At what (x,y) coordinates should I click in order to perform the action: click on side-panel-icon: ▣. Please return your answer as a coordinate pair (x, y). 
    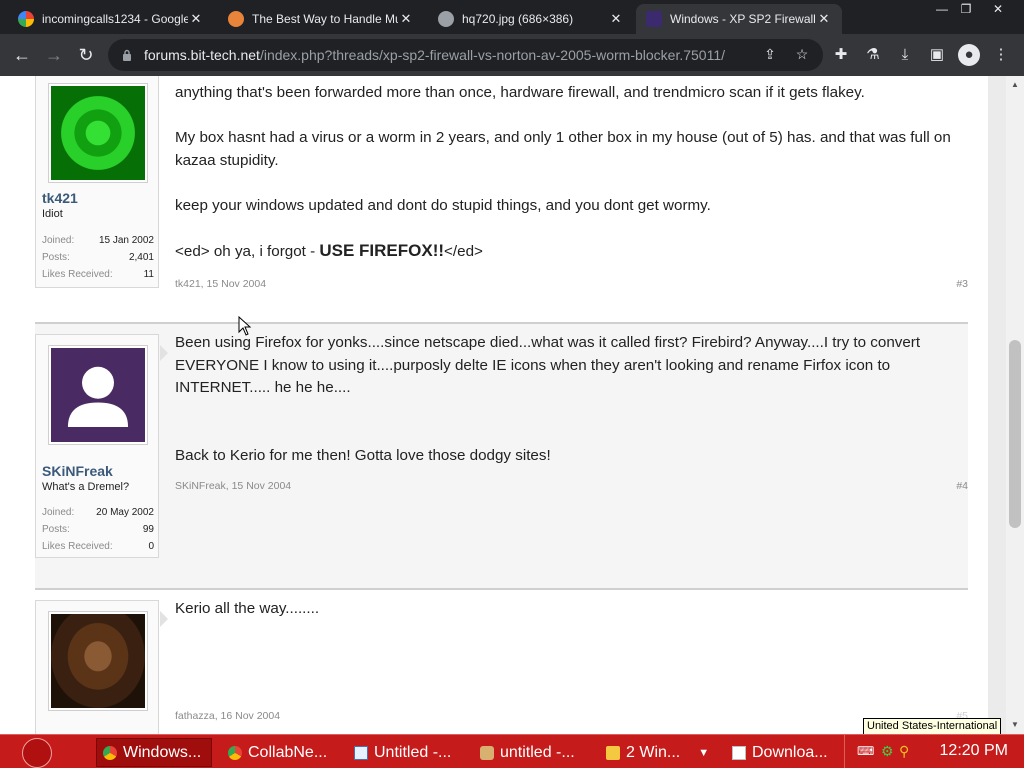
    Looking at the image, I should click on (937, 55).